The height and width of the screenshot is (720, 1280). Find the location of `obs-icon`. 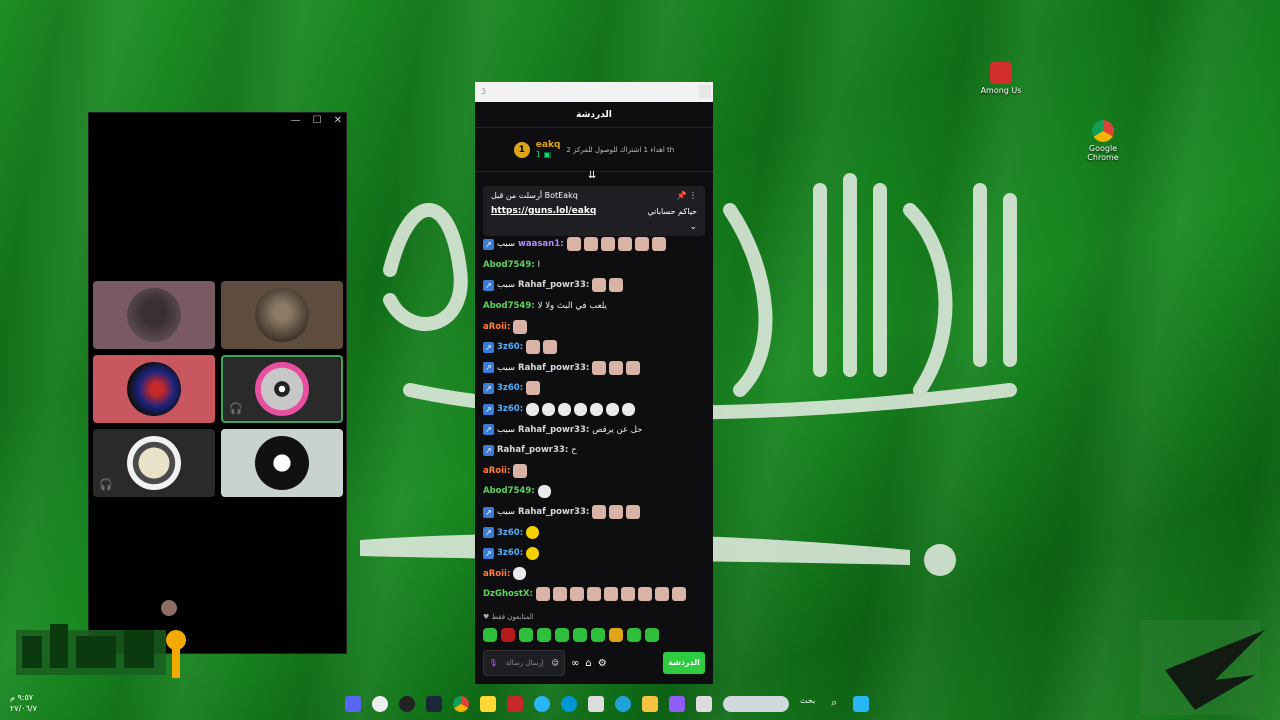

obs-icon is located at coordinates (407, 704).